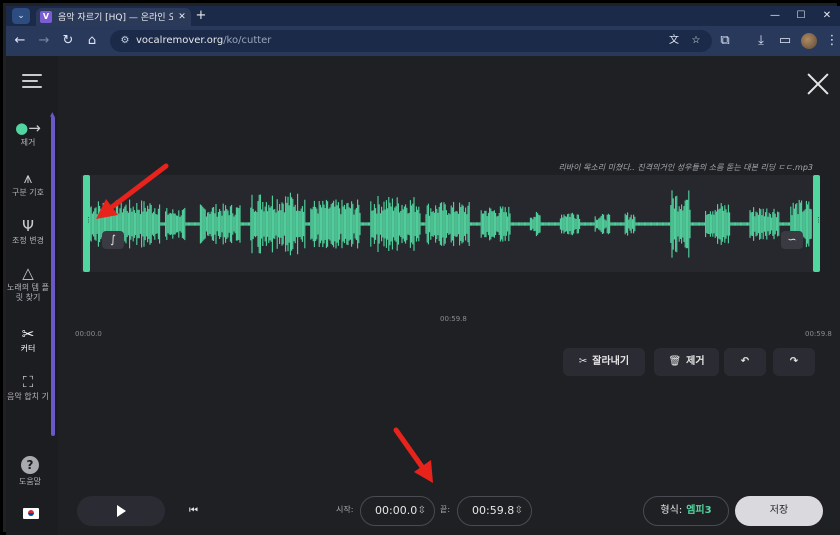 This screenshot has width=840, height=535. I want to click on redo-icon: ↷, so click(794, 361).